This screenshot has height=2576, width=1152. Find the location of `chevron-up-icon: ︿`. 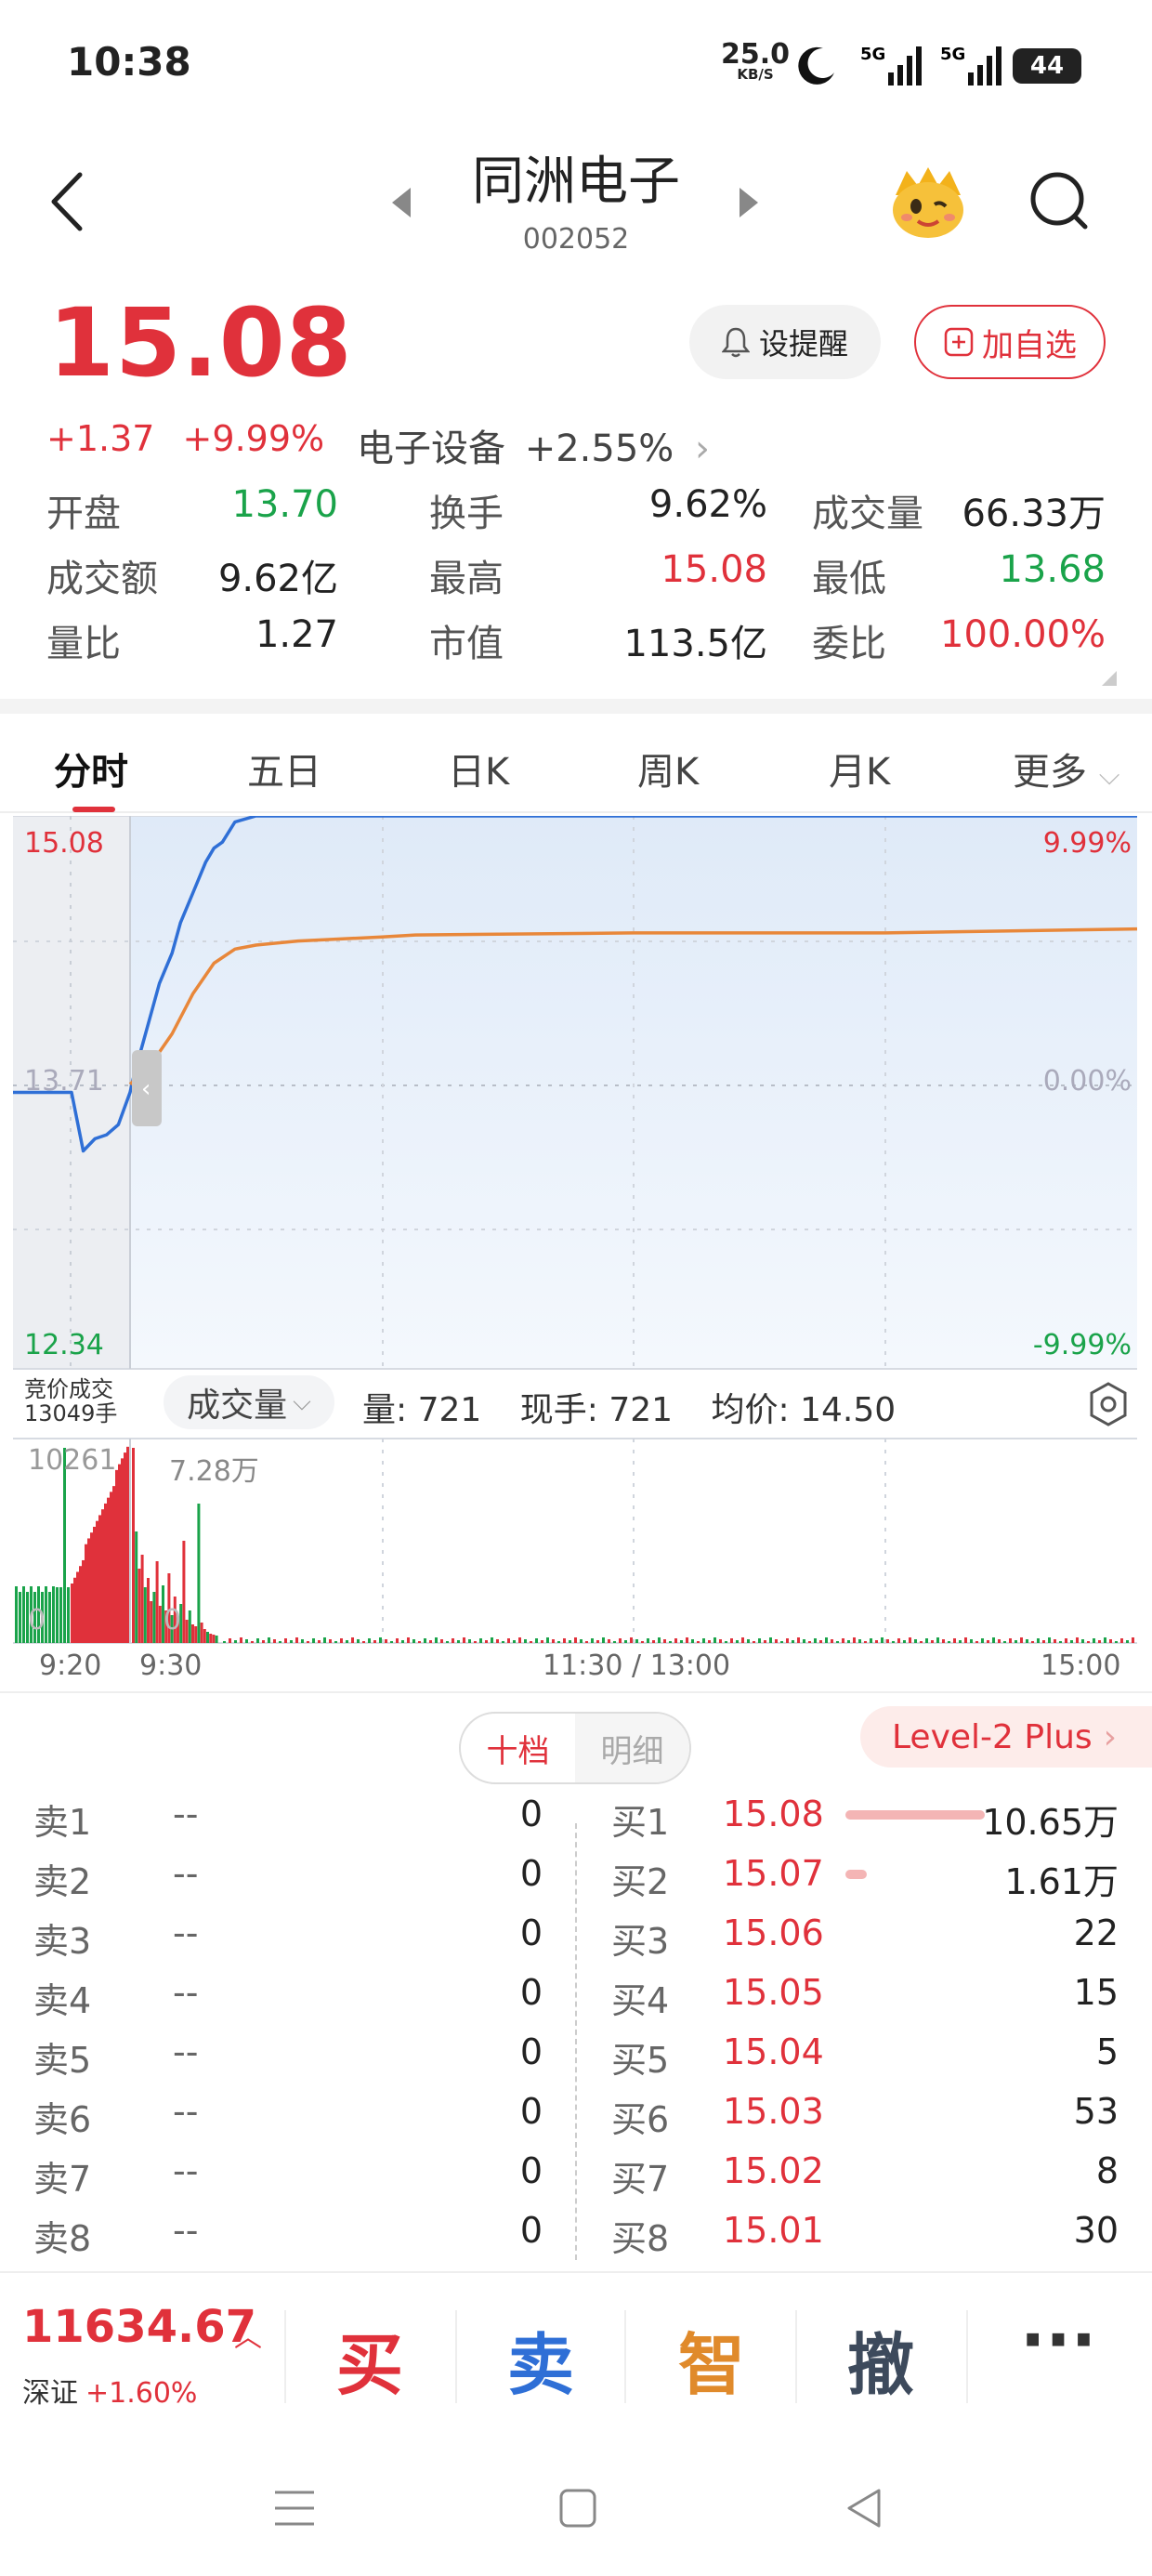

chevron-up-icon: ︿ is located at coordinates (248, 2334).